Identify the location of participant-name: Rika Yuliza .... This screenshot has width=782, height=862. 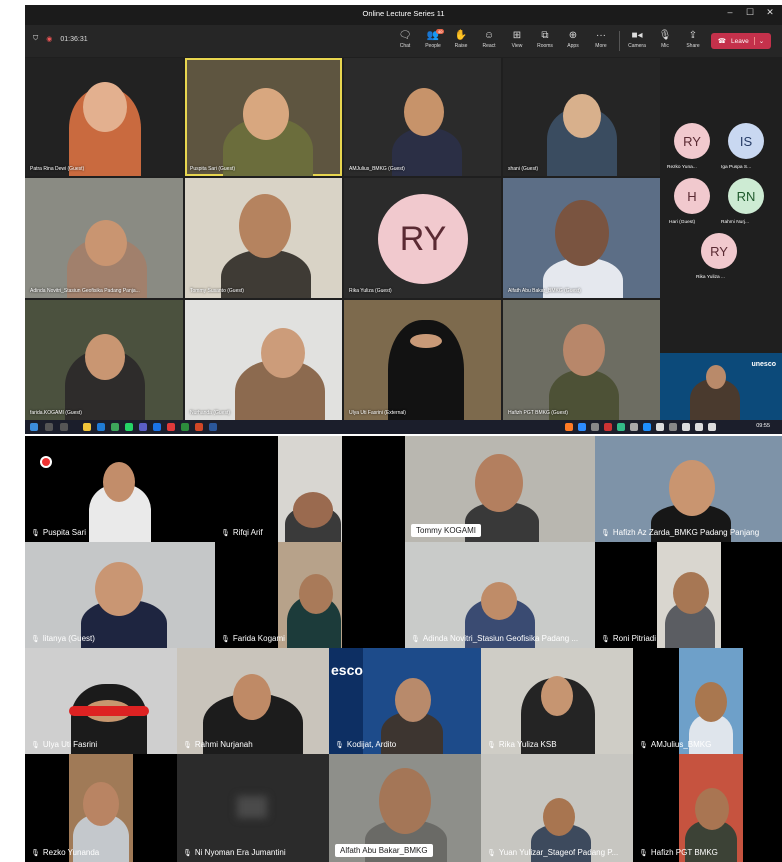
(710, 277).